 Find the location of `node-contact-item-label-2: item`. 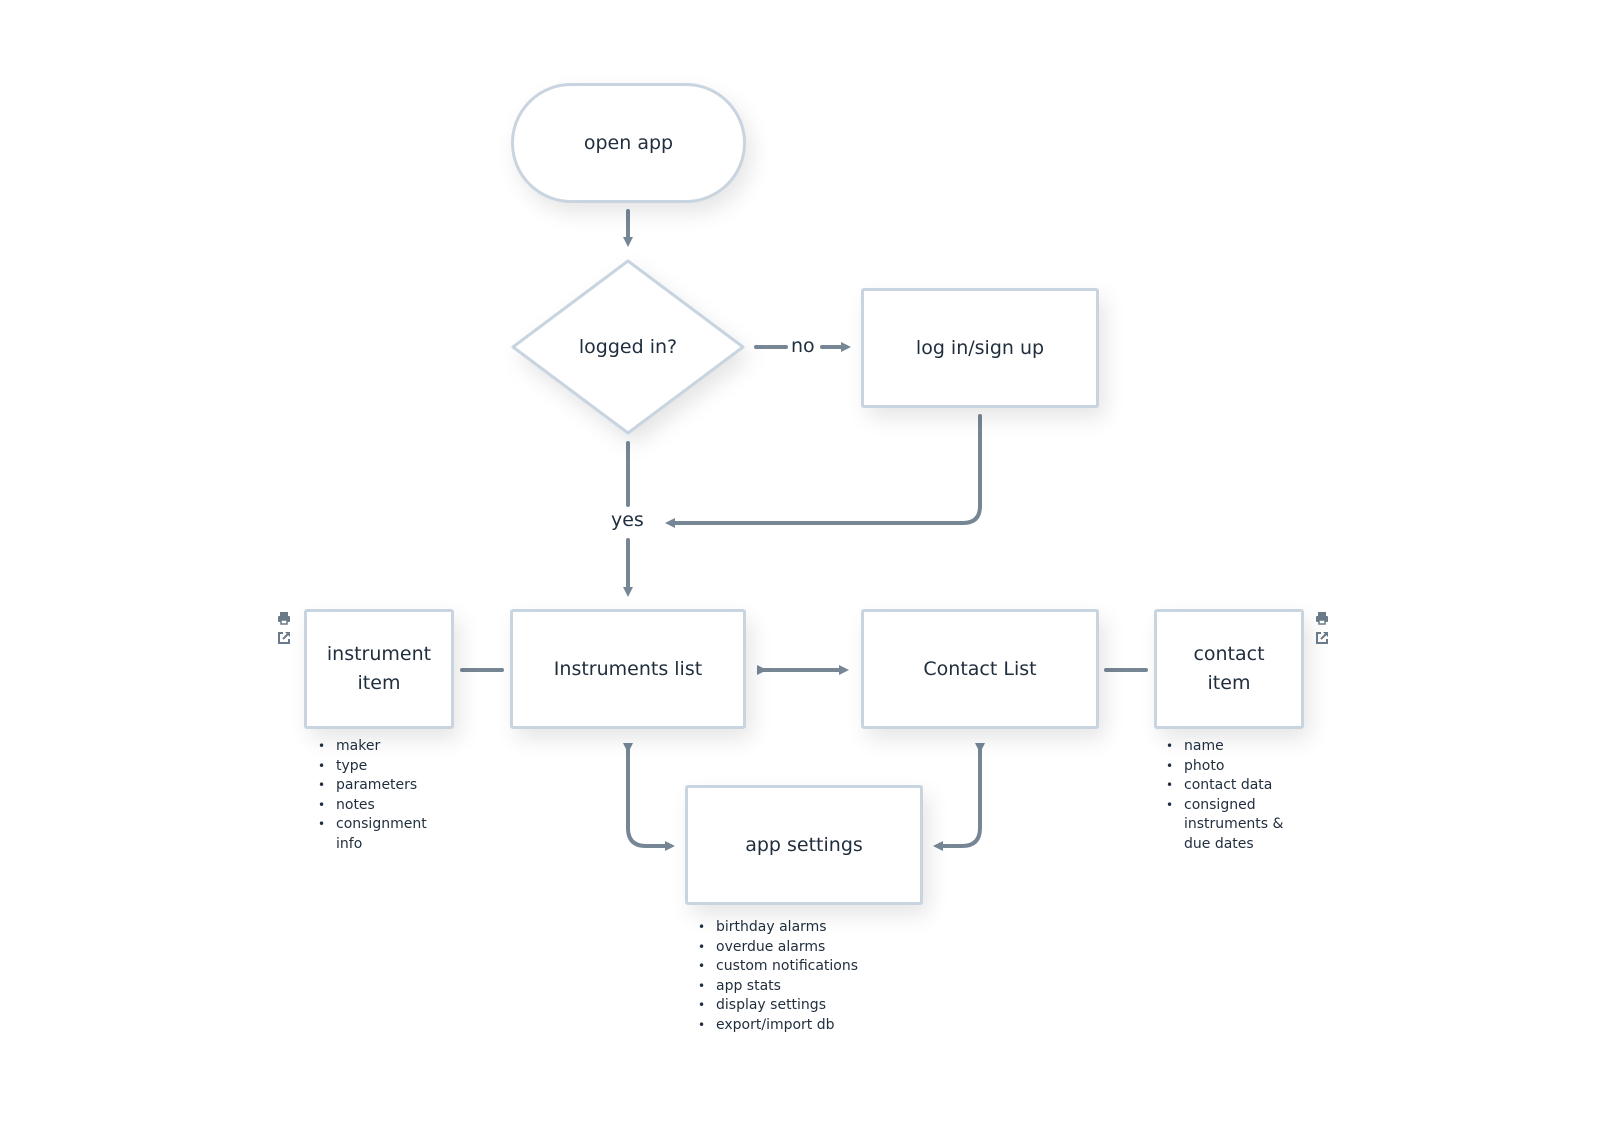

node-contact-item-label-2: item is located at coordinates (1229, 683).